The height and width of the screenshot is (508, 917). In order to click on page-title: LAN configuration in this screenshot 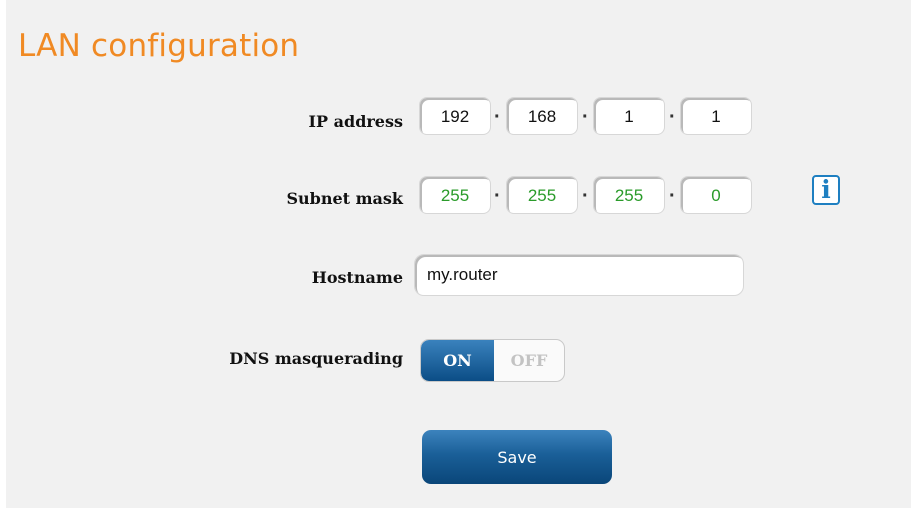, I will do `click(159, 46)`.